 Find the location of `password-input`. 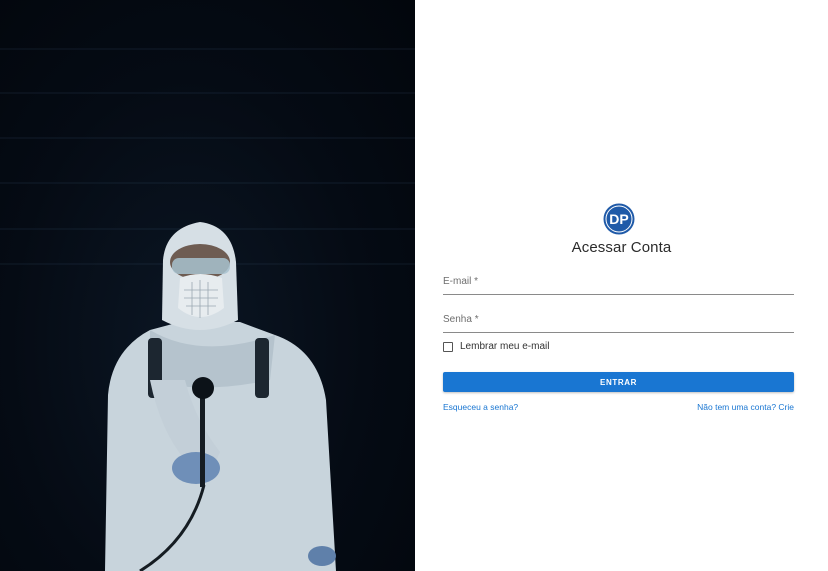

password-input is located at coordinates (618, 321).